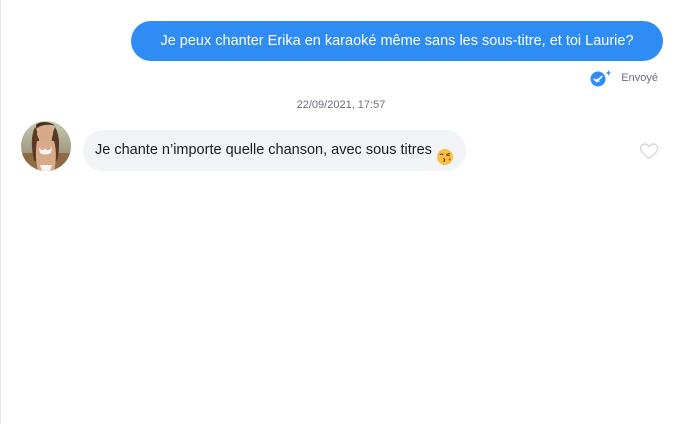 This screenshot has height=424, width=682. I want to click on message-timestamp: 22/09/2021, 17:57, so click(341, 105).